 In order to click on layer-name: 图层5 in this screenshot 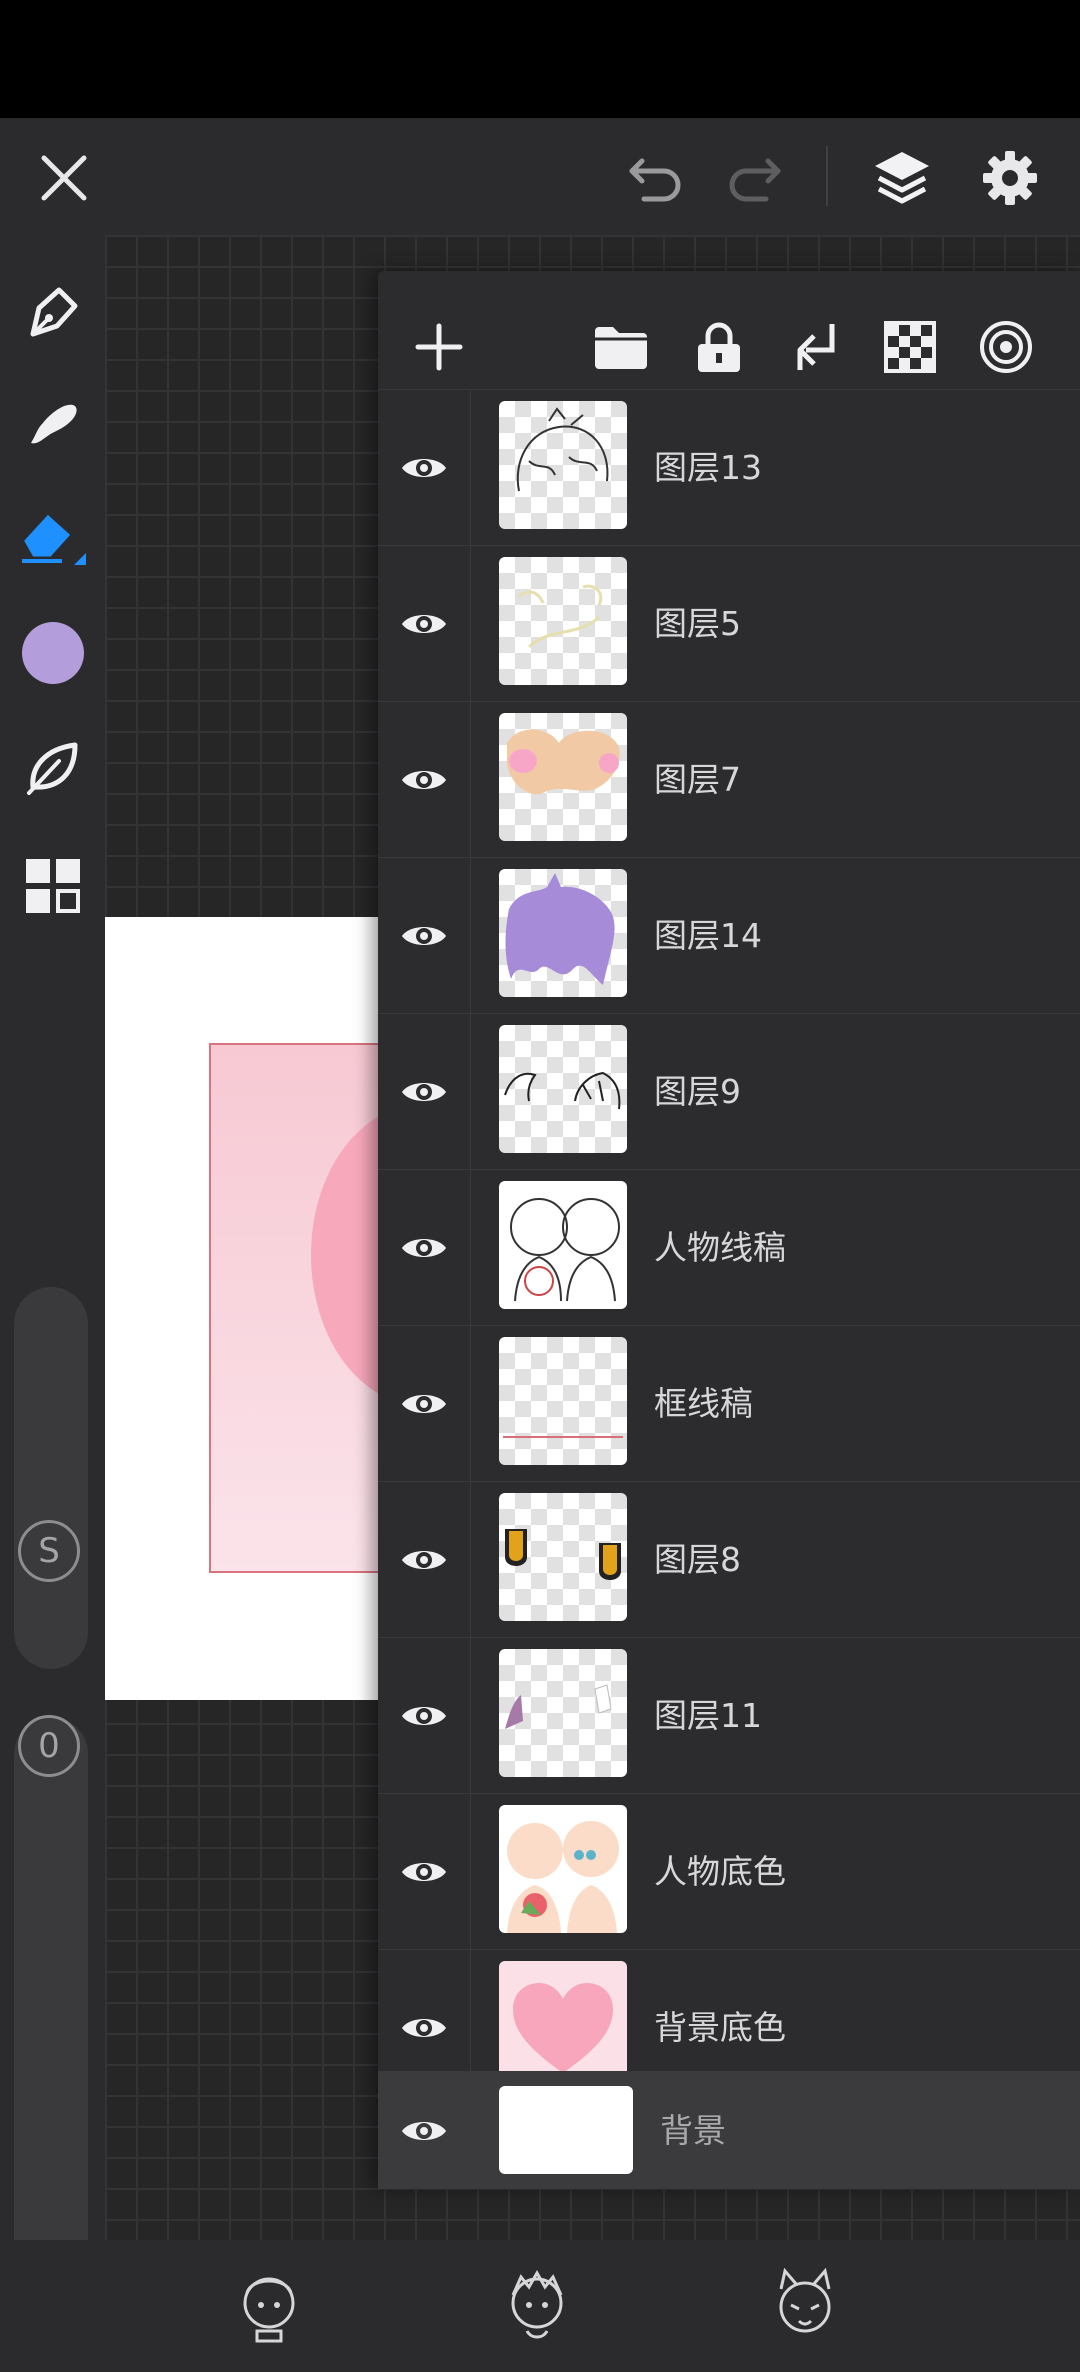, I will do `click(697, 623)`.